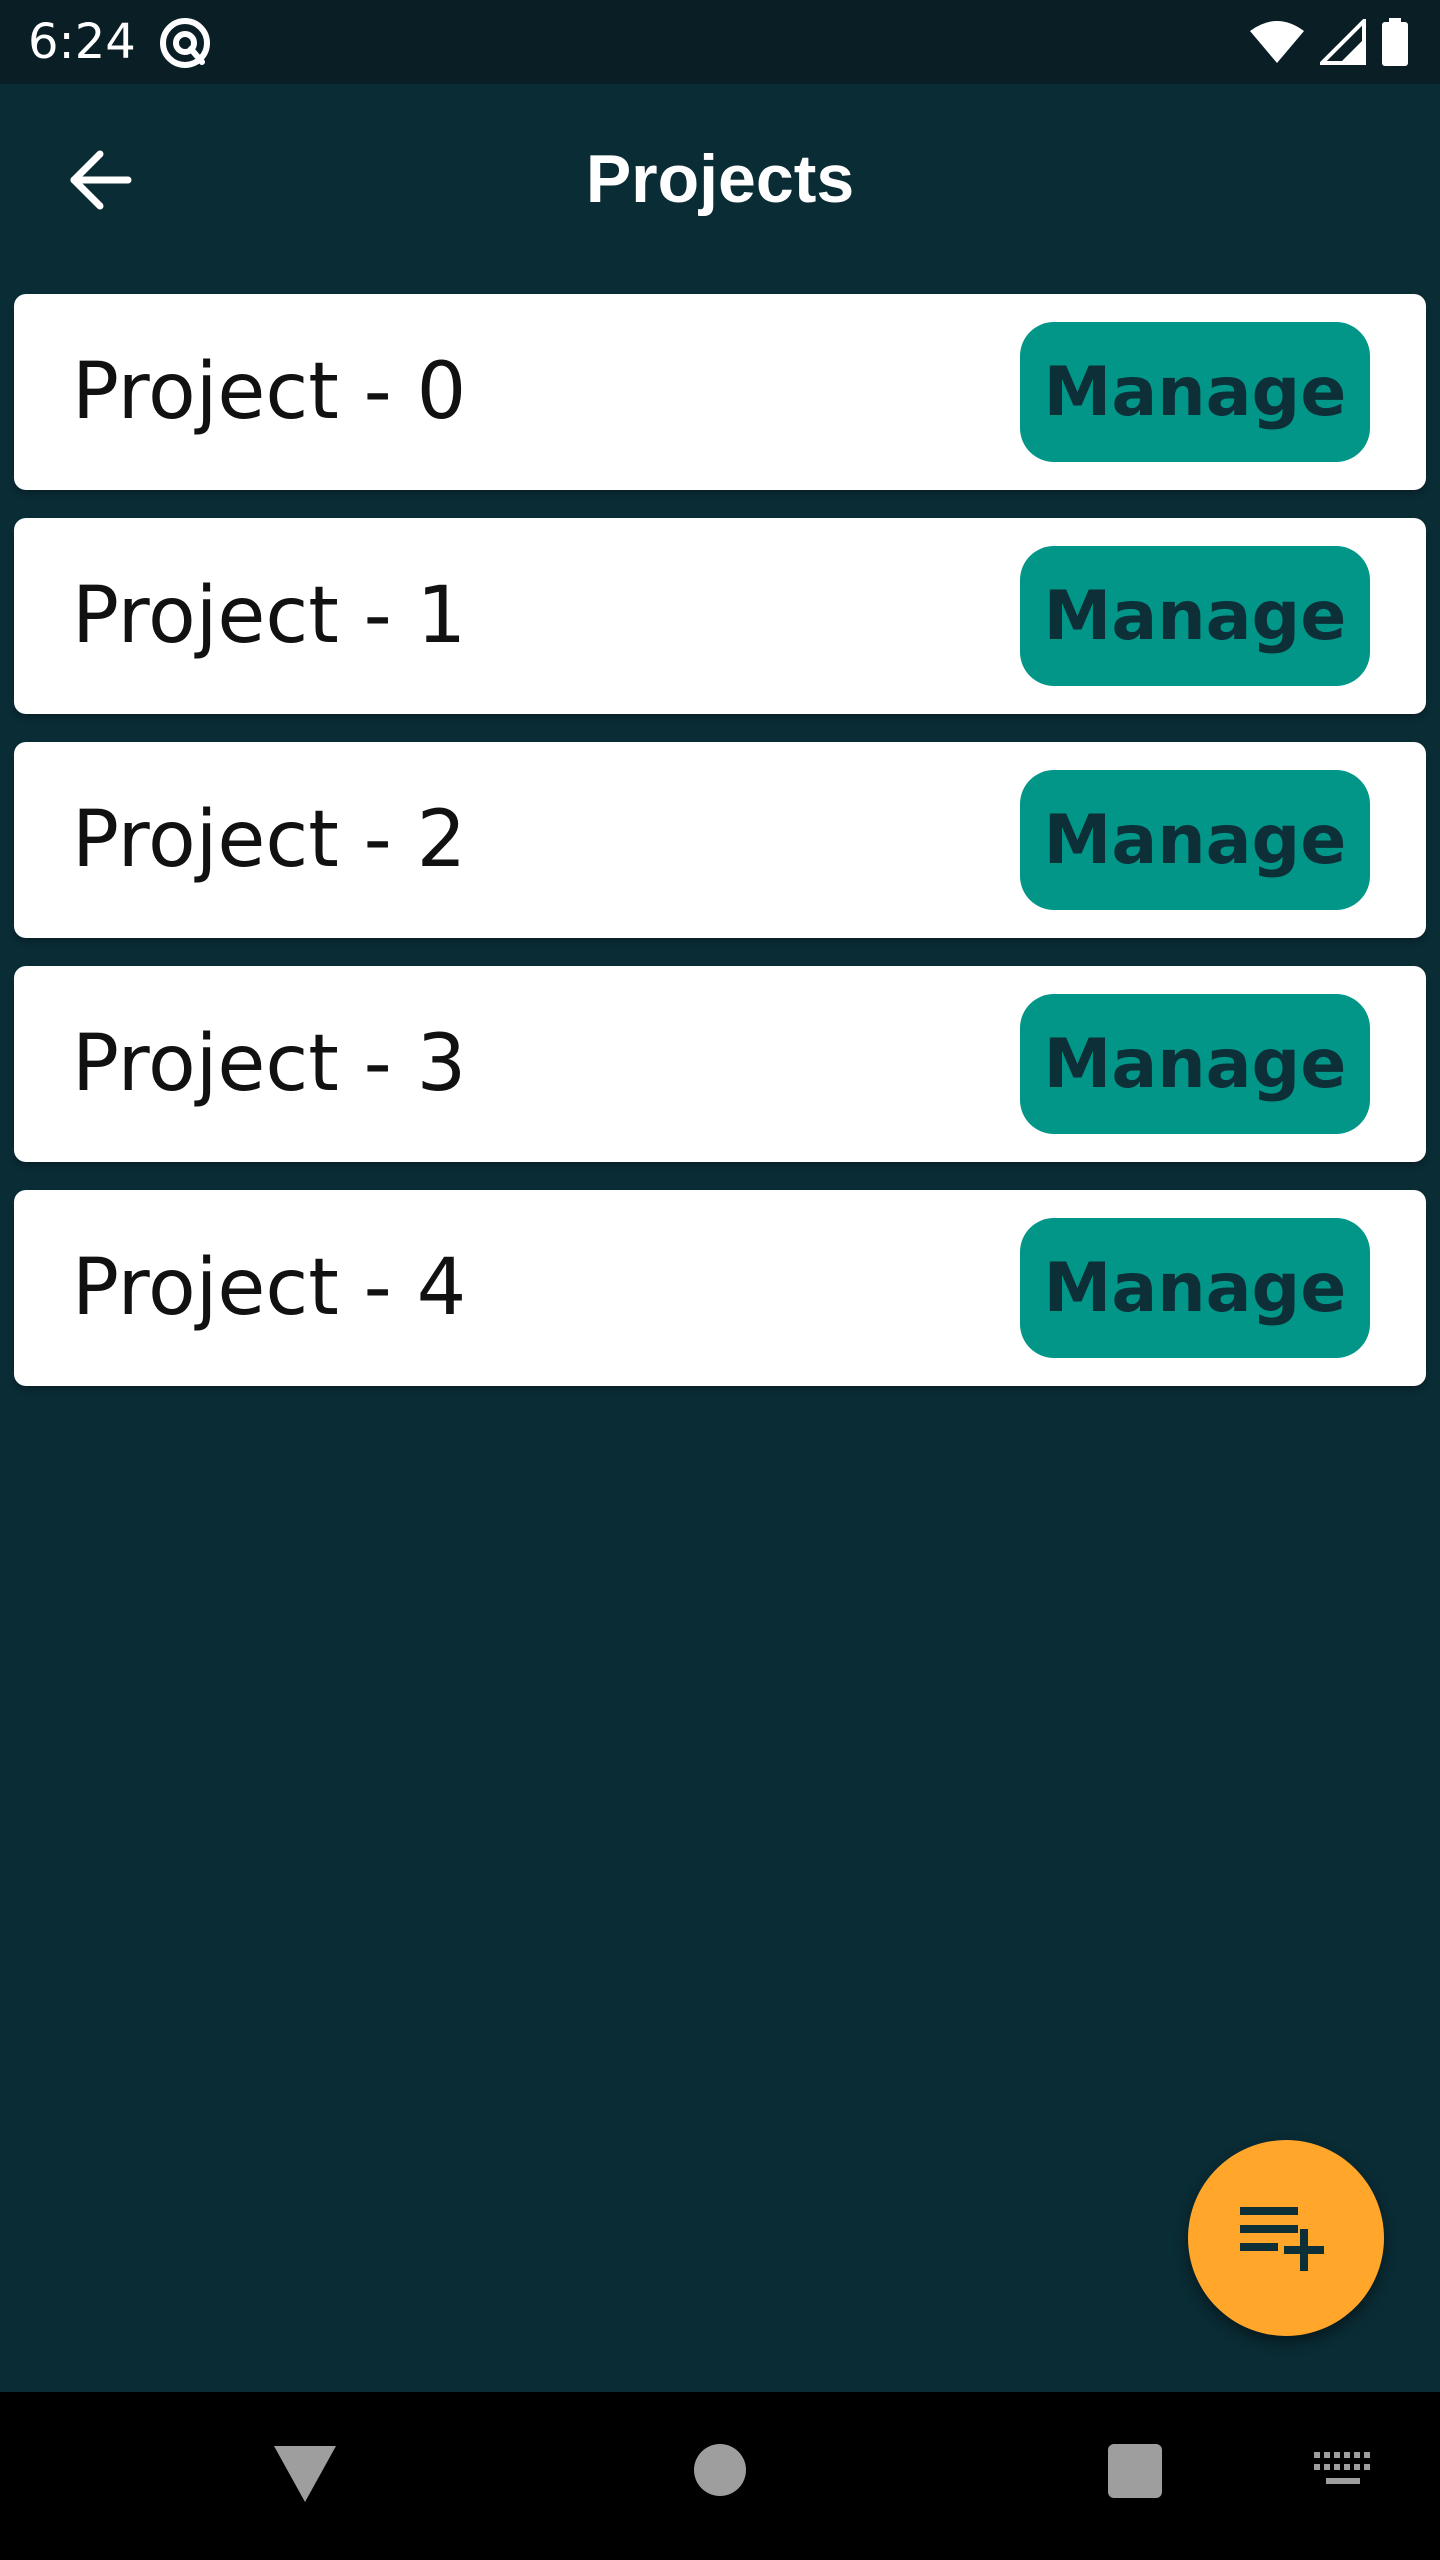  I want to click on nav-home-icon, so click(720, 2470).